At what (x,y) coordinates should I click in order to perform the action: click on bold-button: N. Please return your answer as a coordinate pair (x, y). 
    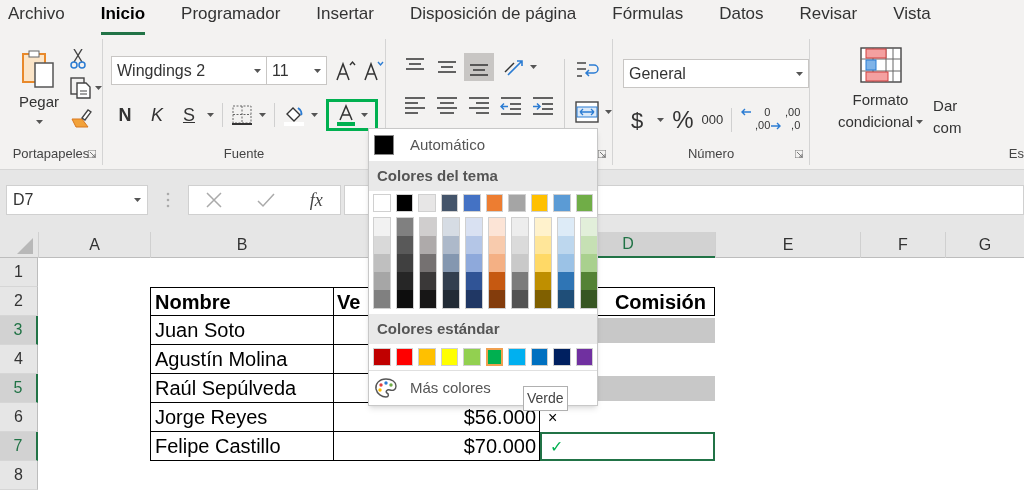
    Looking at the image, I should click on (125, 115).